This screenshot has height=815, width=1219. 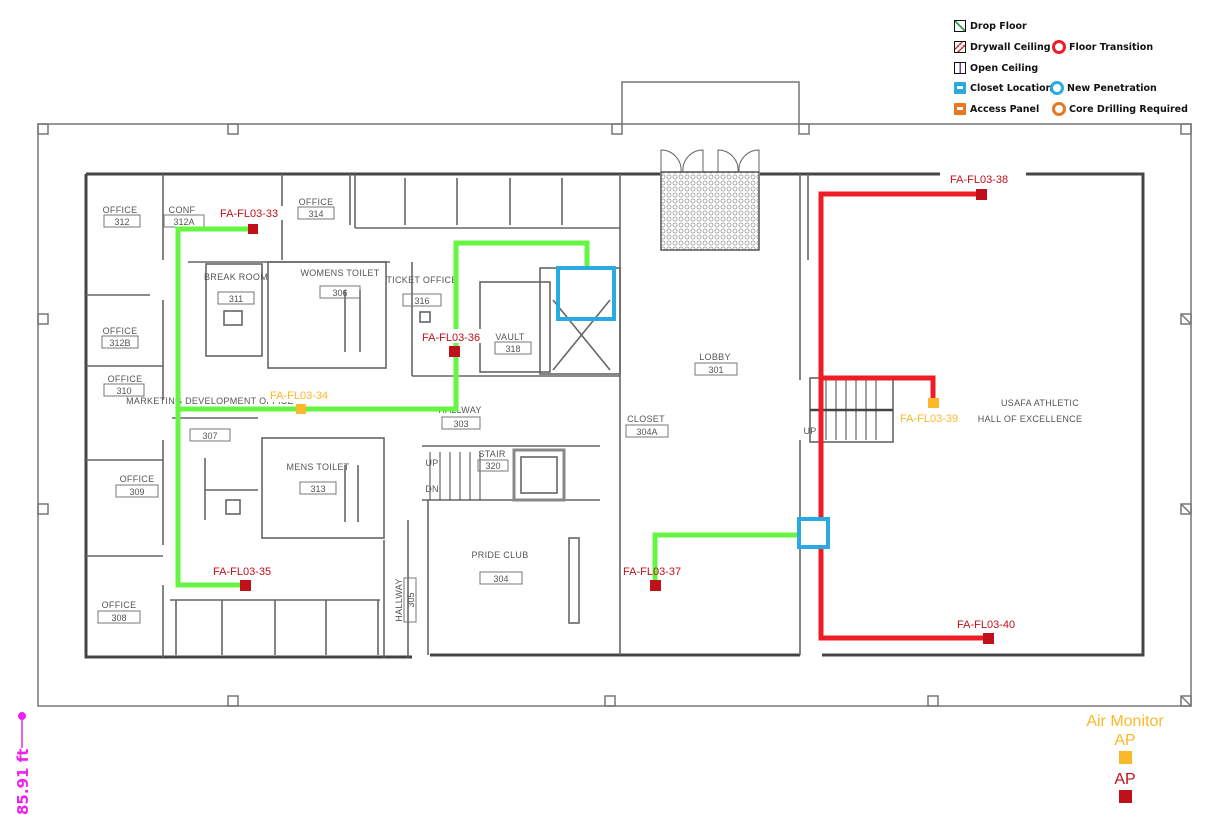 What do you see at coordinates (118, 618) in the screenshot?
I see `svg-text: 308` at bounding box center [118, 618].